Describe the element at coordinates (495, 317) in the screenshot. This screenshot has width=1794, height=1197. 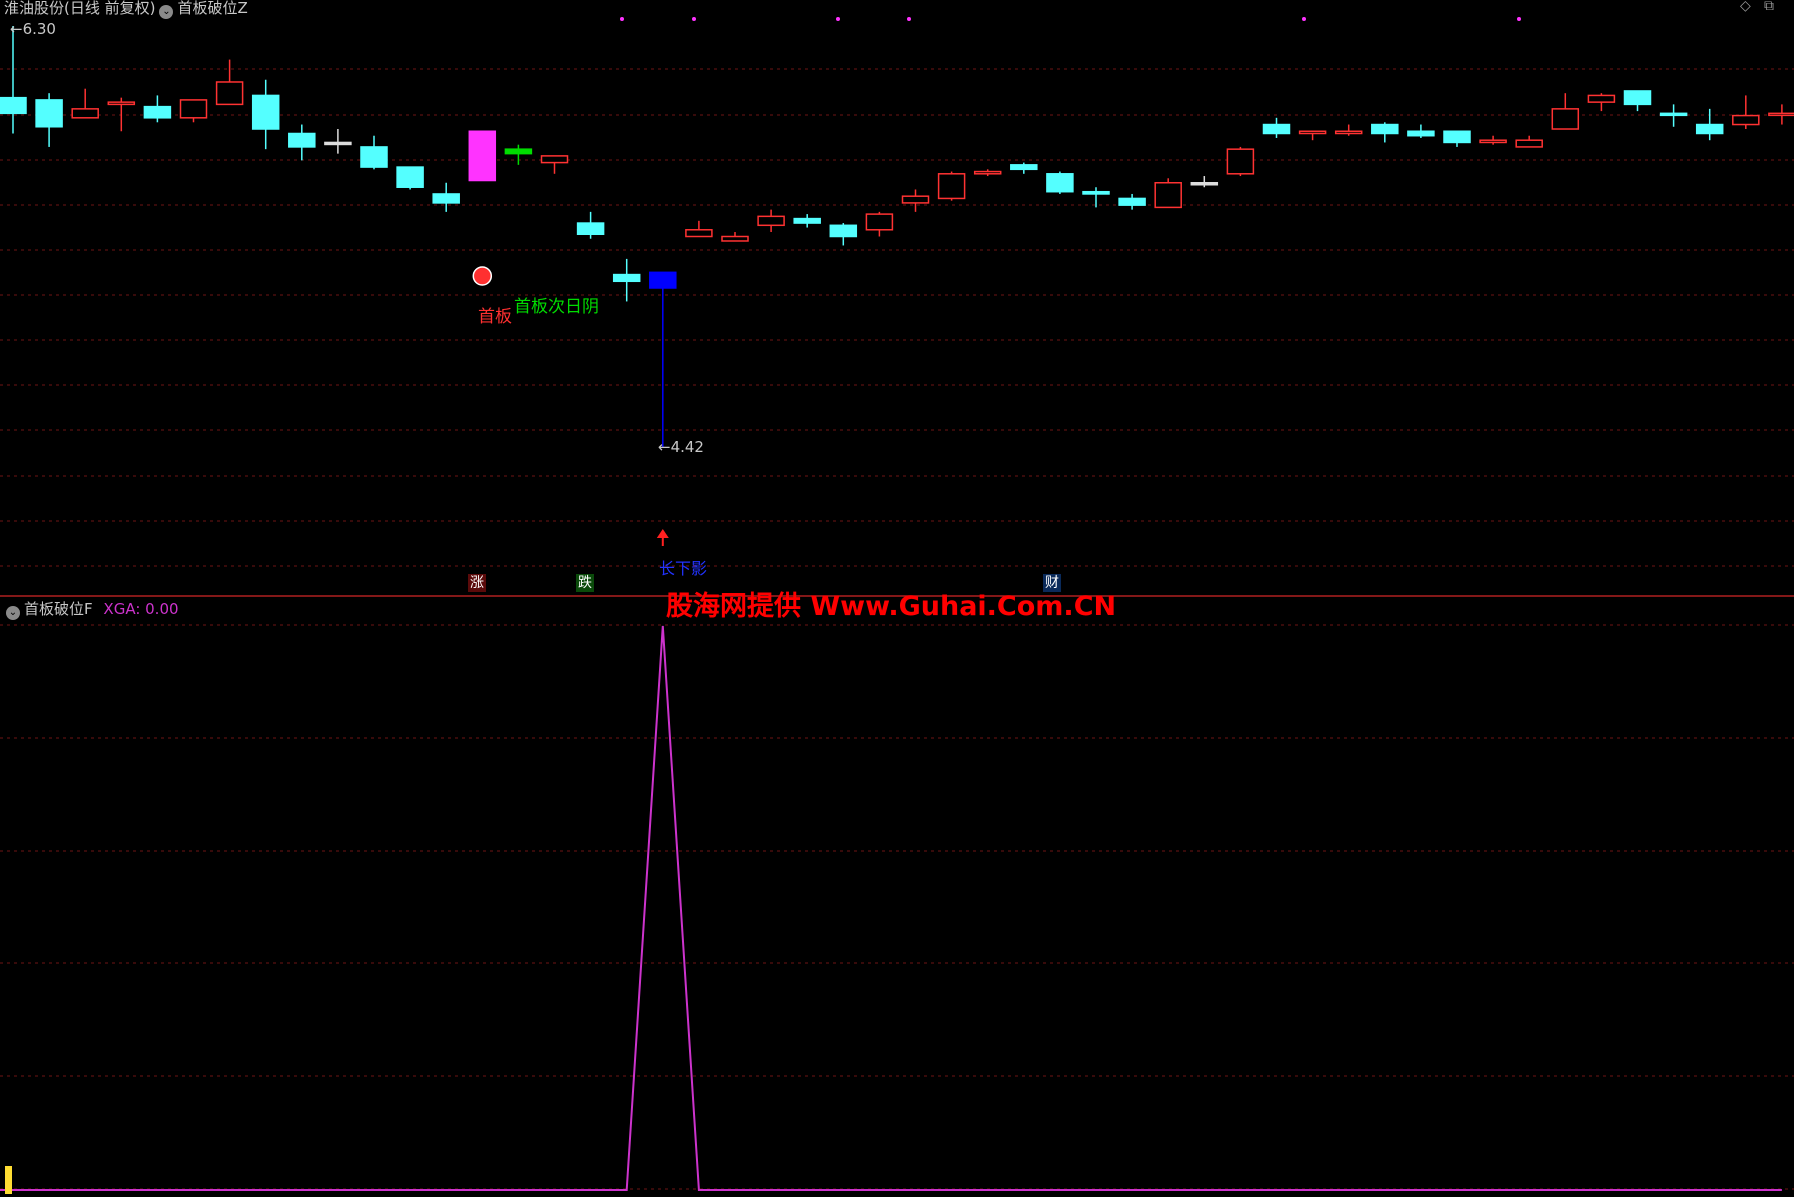
I see `first-board-label: 首板` at that location.